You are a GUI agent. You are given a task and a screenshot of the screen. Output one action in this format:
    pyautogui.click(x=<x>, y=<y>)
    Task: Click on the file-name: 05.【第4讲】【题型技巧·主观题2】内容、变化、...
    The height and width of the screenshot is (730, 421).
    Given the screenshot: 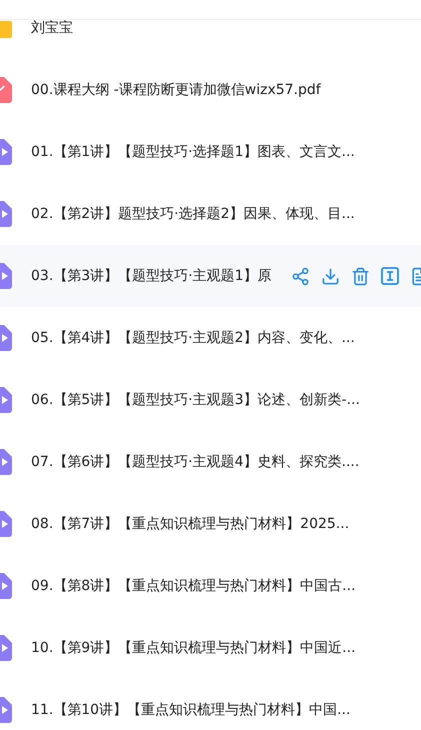 What is the action you would take?
    pyautogui.click(x=193, y=338)
    